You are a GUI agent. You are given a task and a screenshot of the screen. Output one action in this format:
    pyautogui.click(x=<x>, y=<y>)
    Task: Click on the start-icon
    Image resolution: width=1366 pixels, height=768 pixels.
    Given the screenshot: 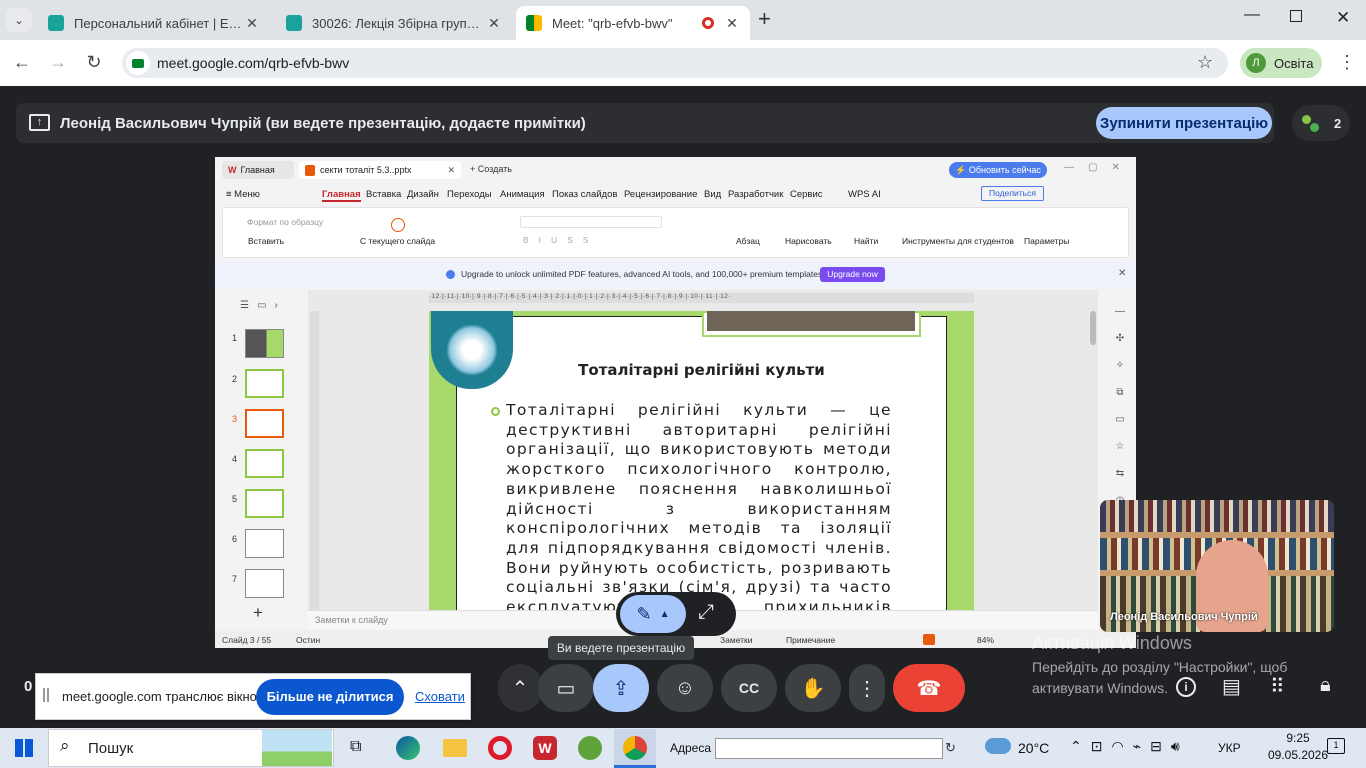 What is the action you would take?
    pyautogui.click(x=24, y=748)
    